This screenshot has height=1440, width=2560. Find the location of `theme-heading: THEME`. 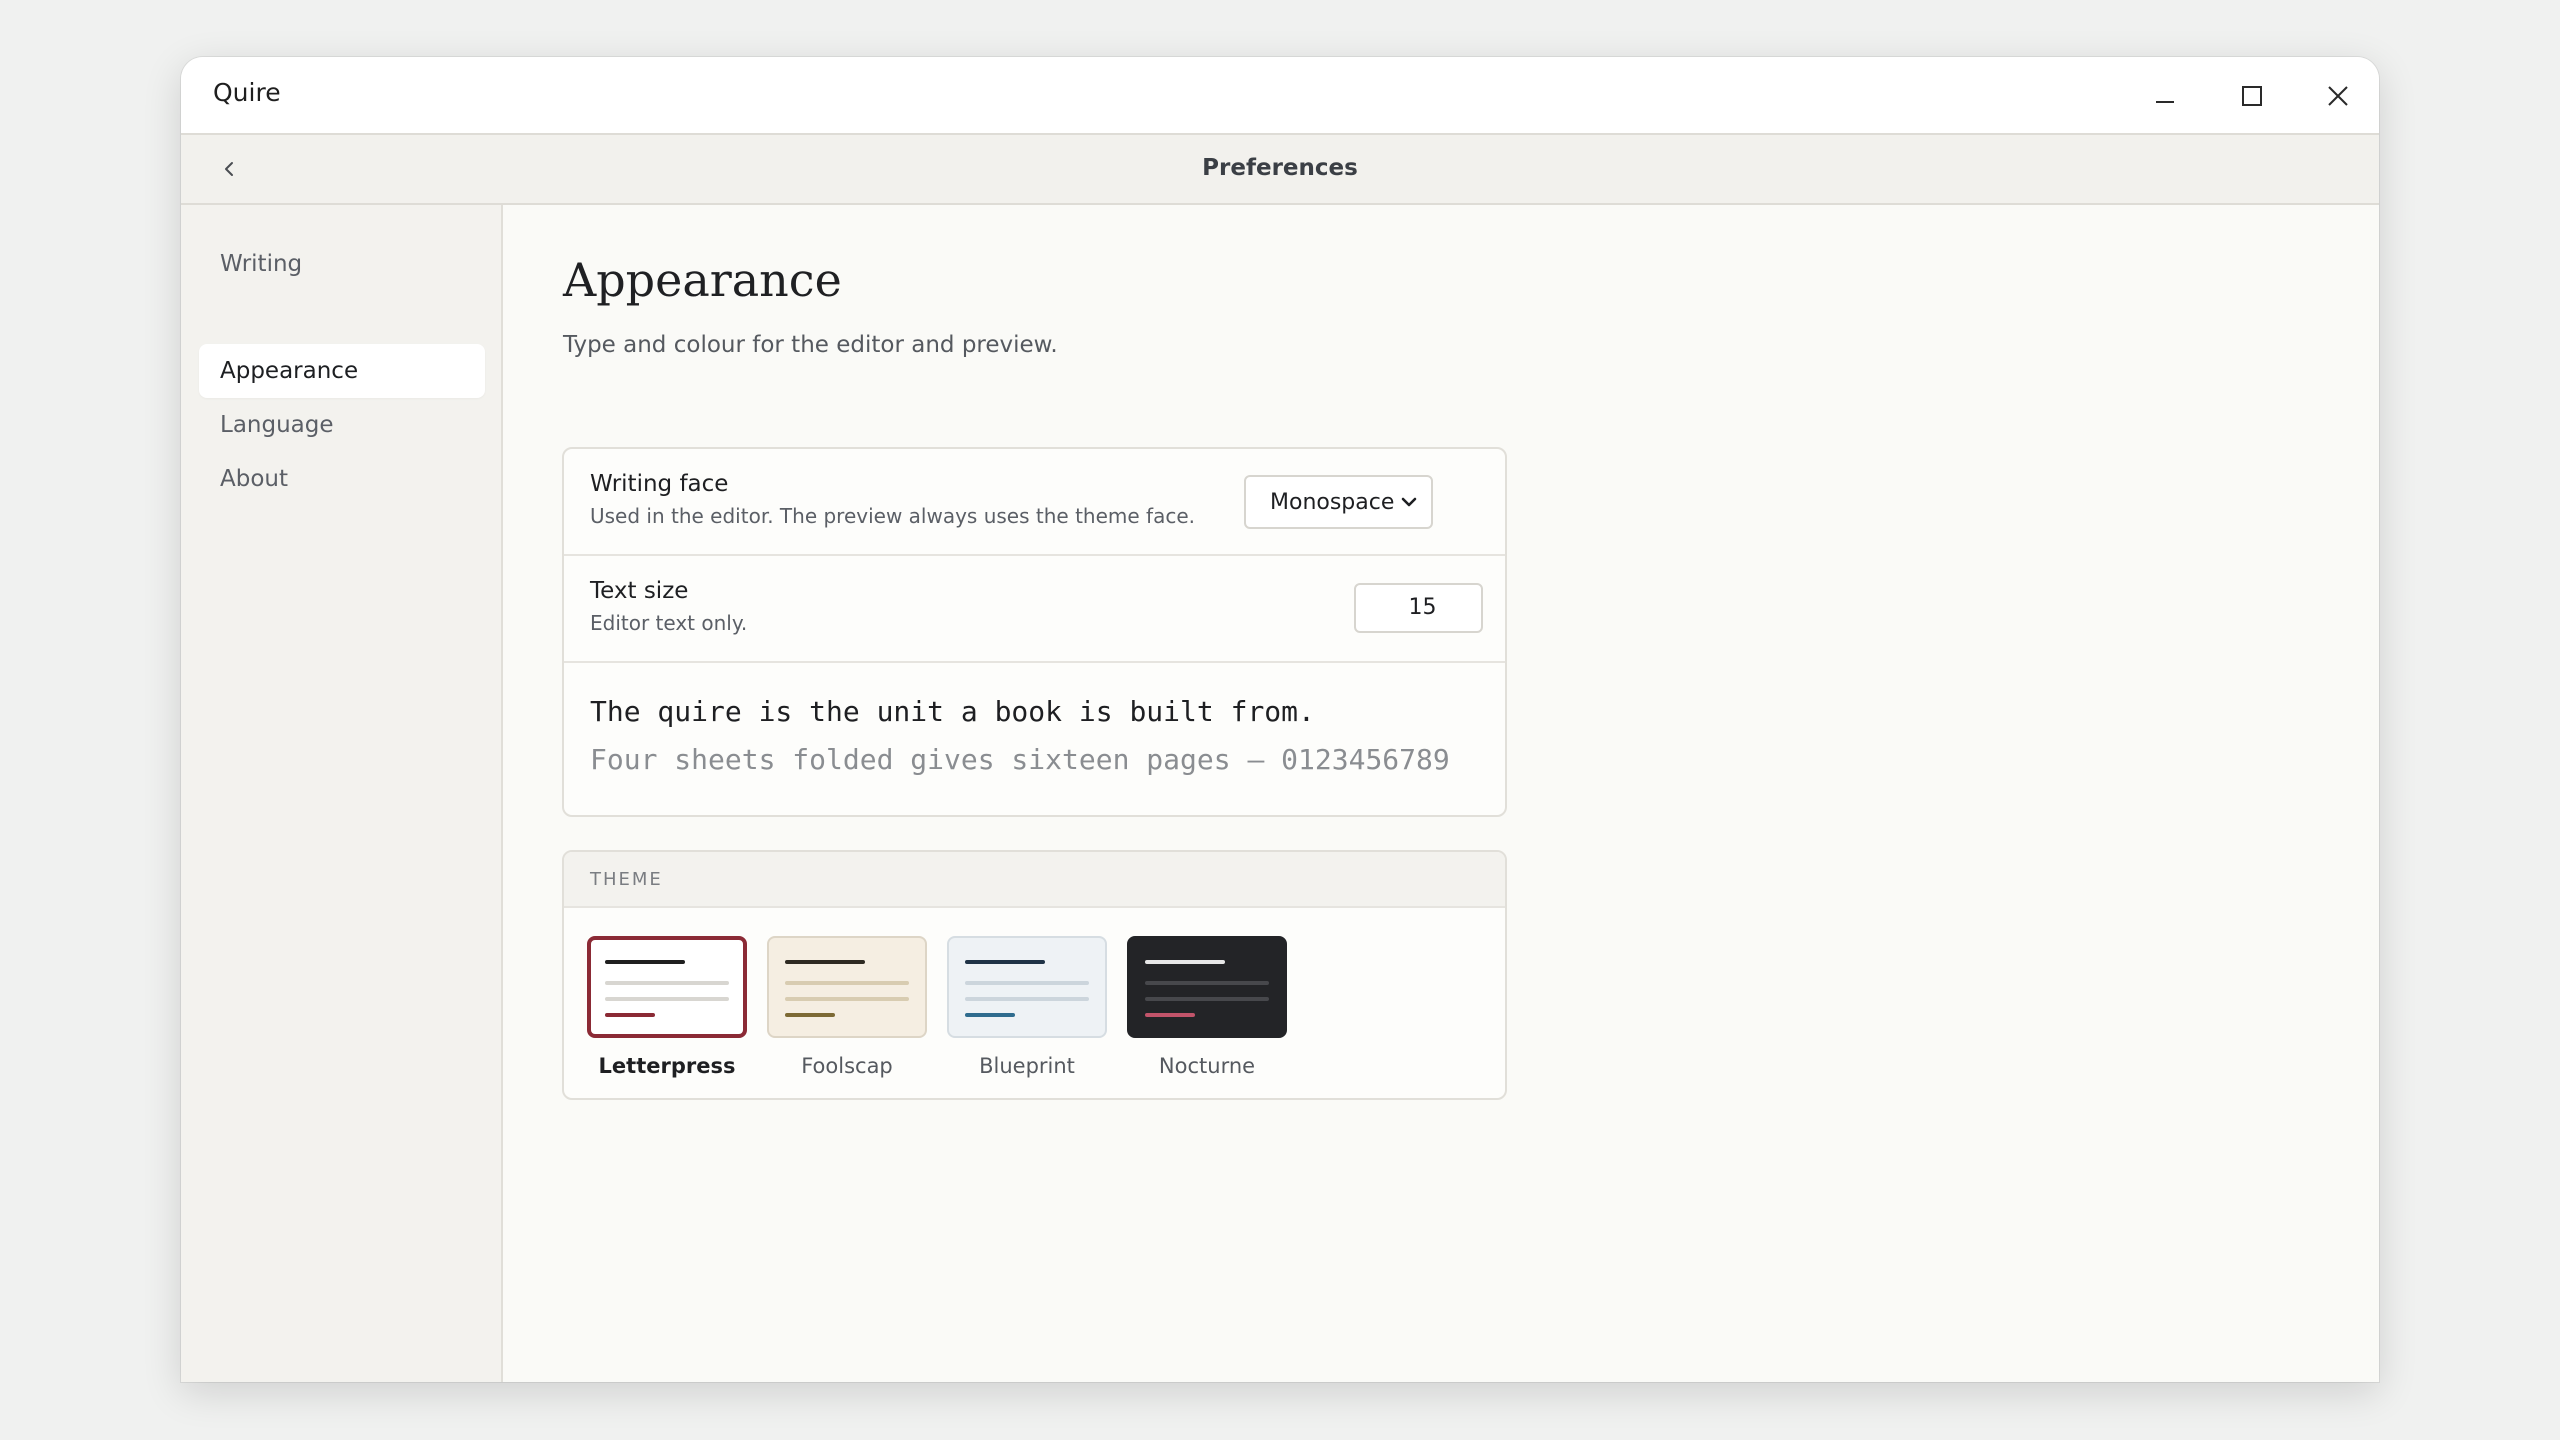

theme-heading: THEME is located at coordinates (626, 879).